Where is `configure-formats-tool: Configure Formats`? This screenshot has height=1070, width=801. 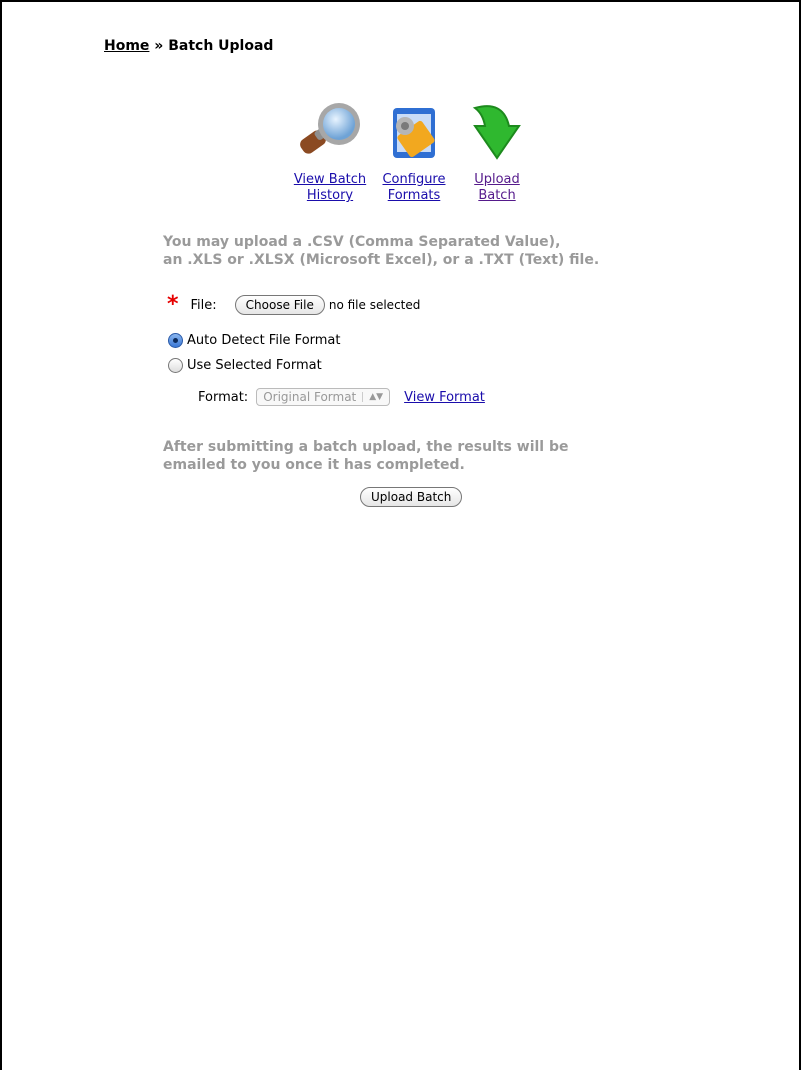 configure-formats-tool: Configure Formats is located at coordinates (414, 152).